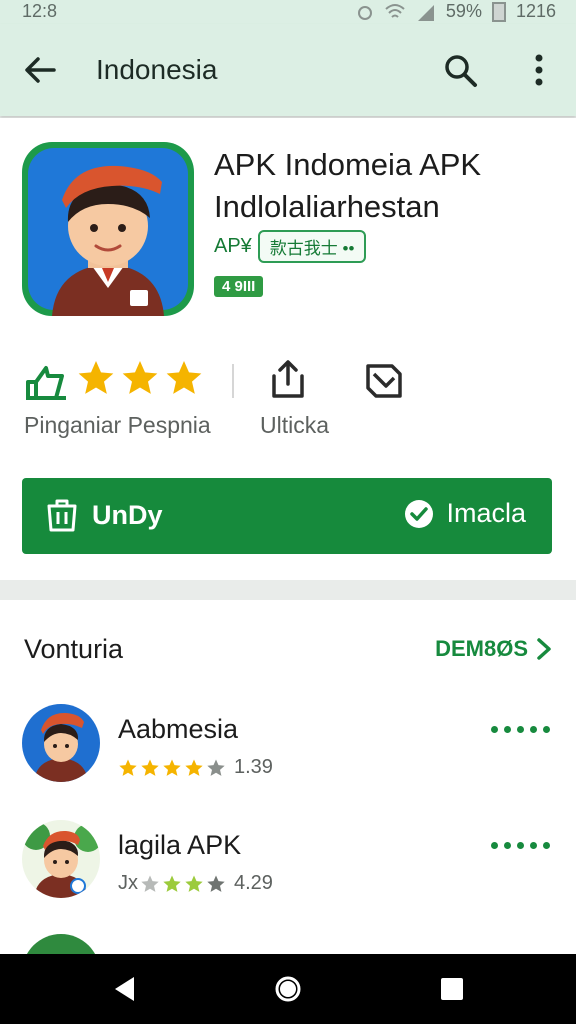  I want to click on battery-percent: 59%, so click(463, 11).